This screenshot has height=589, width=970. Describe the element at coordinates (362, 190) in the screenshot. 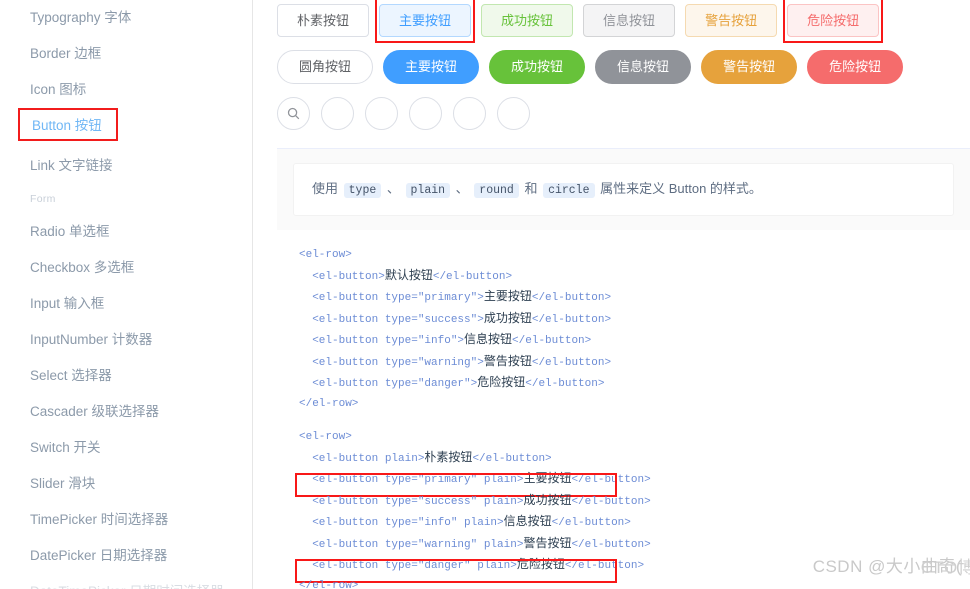

I see `desc-code-type: type` at that location.